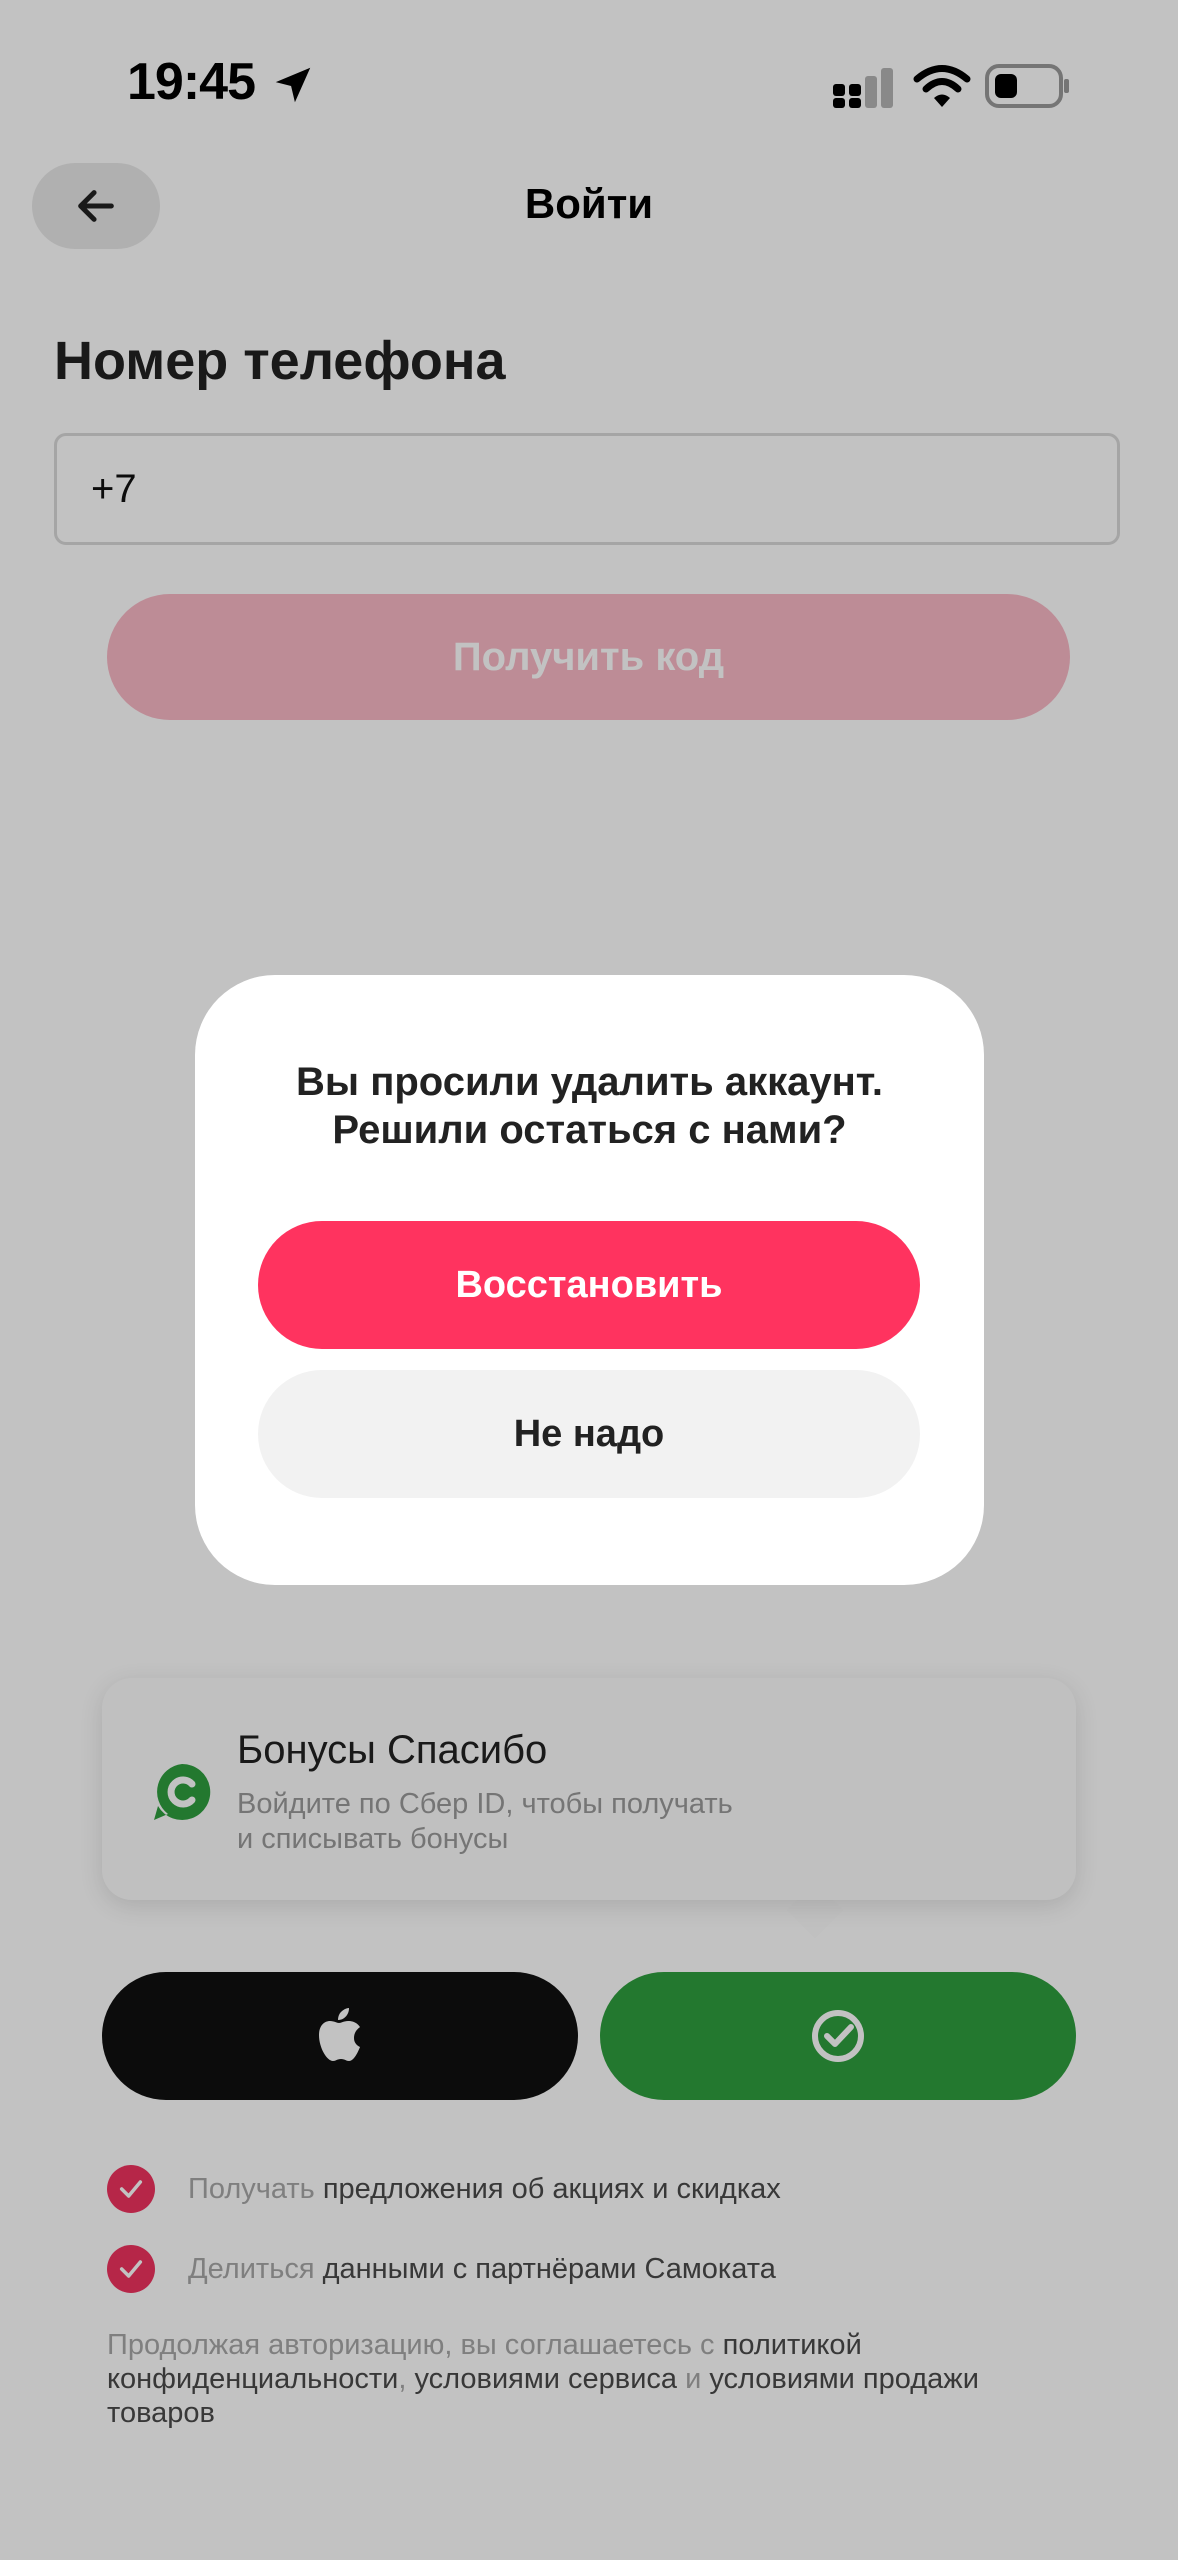  What do you see at coordinates (589, 1285) in the screenshot?
I see `restore-button: Восстановить` at bounding box center [589, 1285].